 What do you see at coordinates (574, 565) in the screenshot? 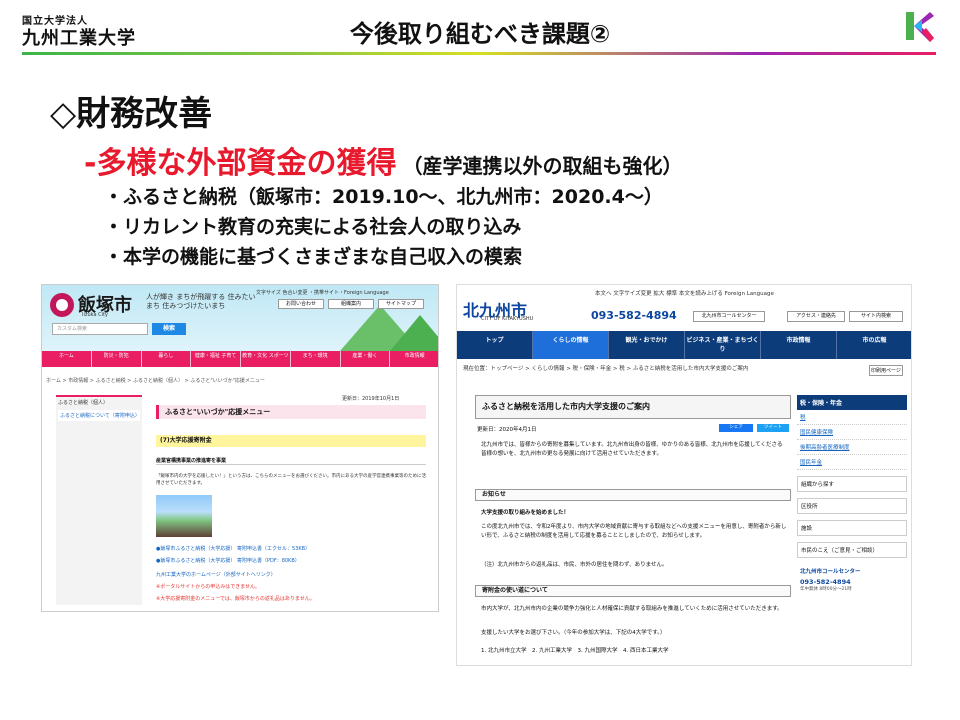
I see `notice-note: （注）北九州市からの返礼品は、市民、市外の居住を問わず、ありません。` at bounding box center [574, 565].